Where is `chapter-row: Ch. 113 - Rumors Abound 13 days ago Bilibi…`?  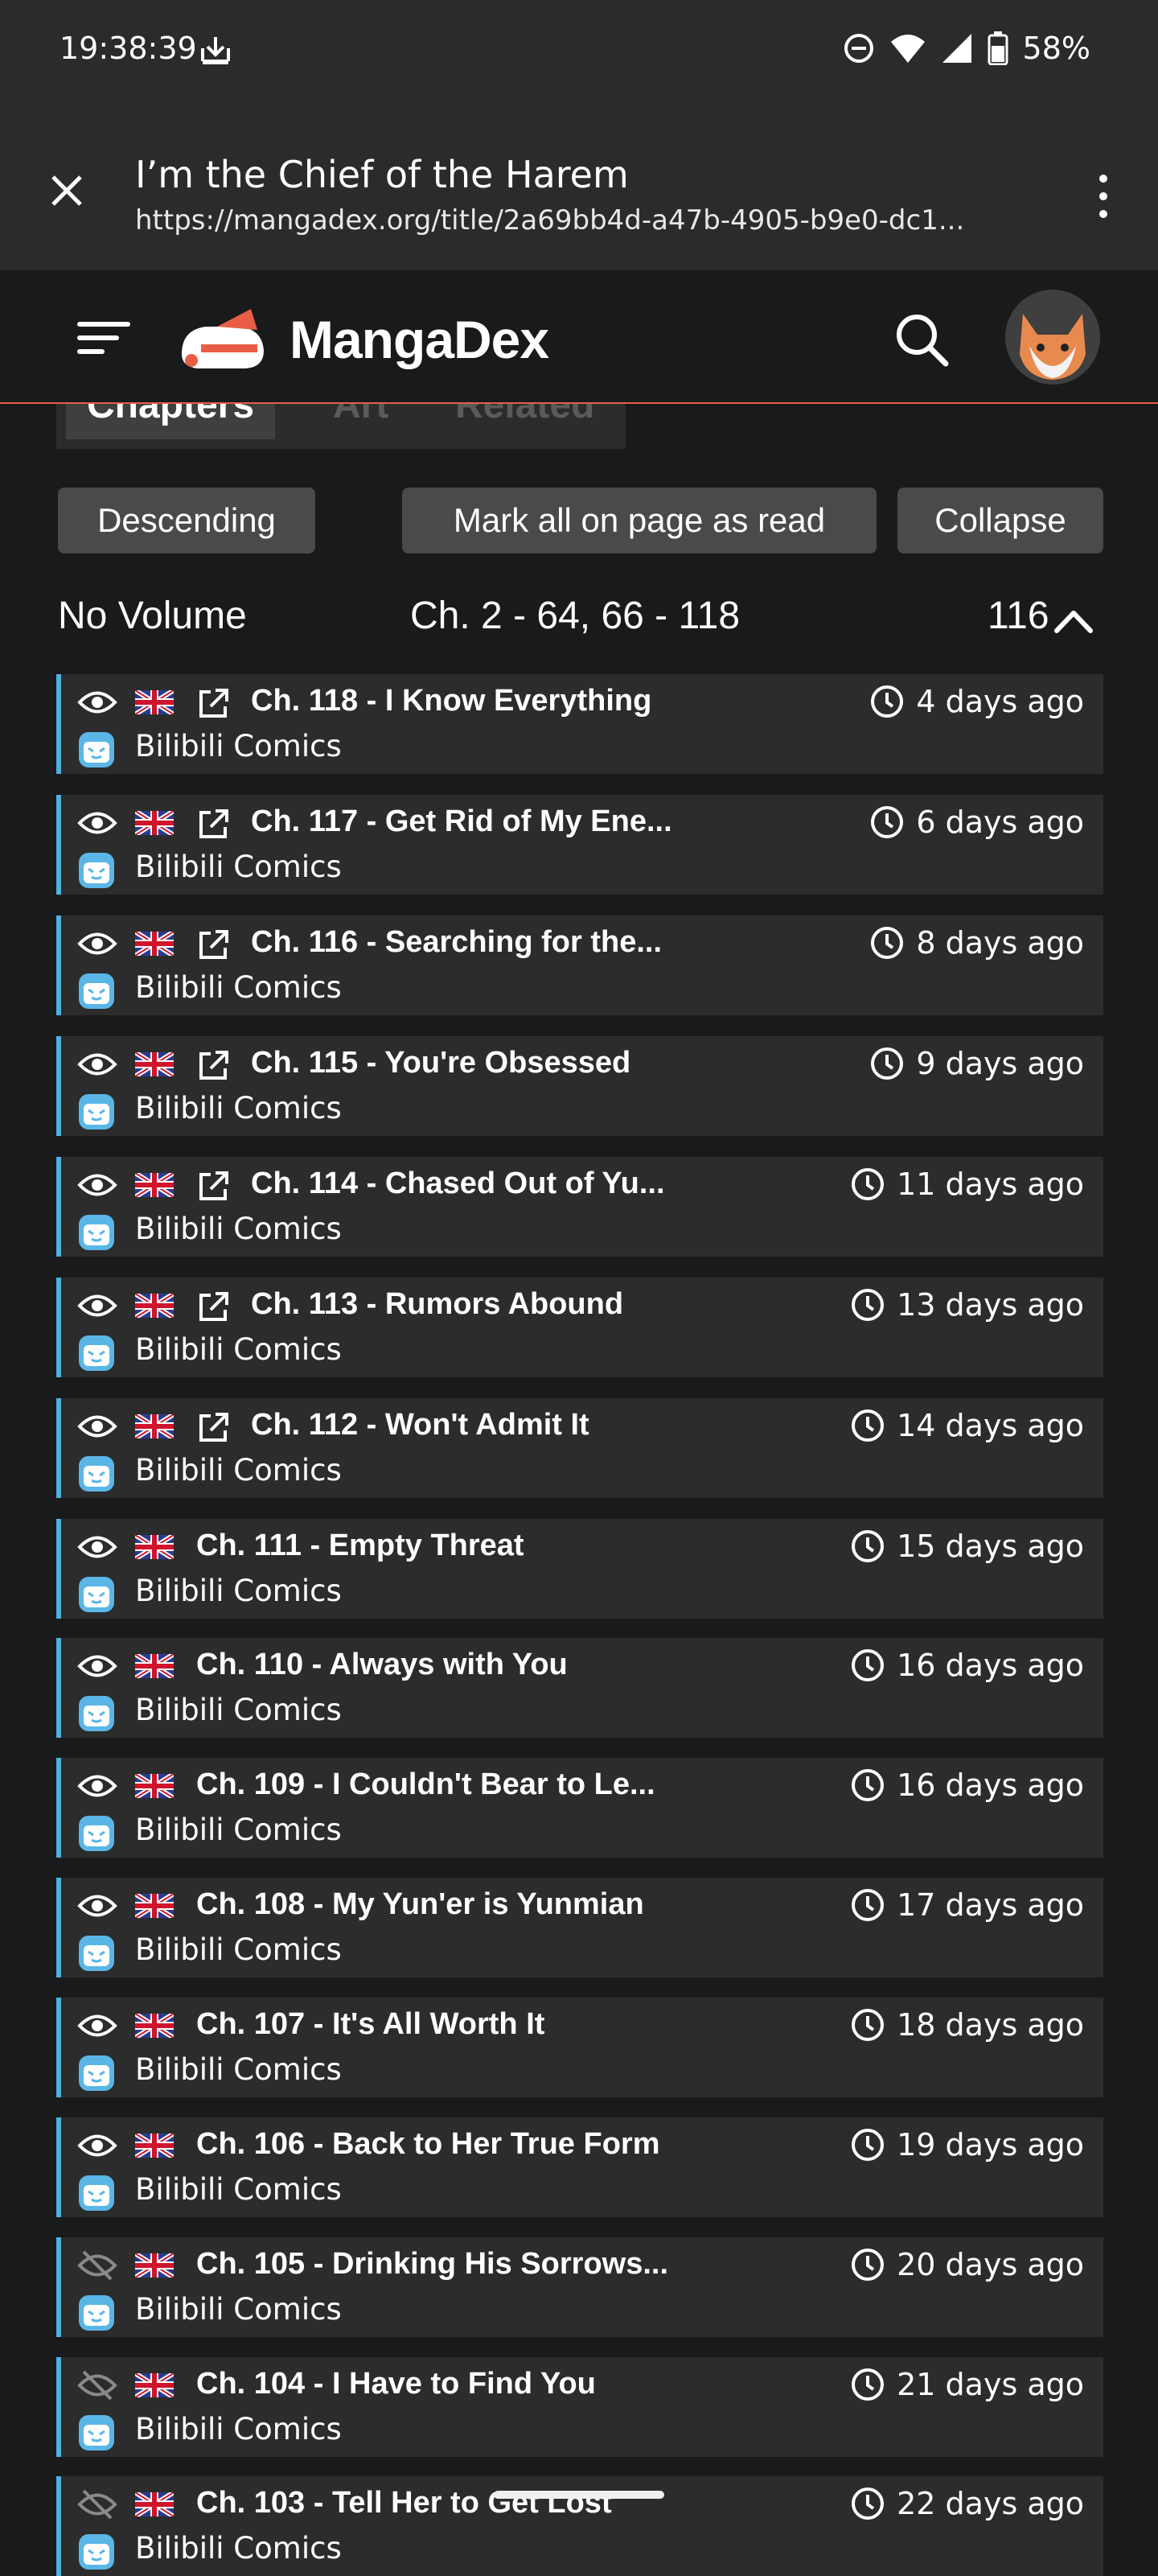
chapter-row: Ch. 113 - Rumors Abound 13 days ago Bilibi… is located at coordinates (579, 1327).